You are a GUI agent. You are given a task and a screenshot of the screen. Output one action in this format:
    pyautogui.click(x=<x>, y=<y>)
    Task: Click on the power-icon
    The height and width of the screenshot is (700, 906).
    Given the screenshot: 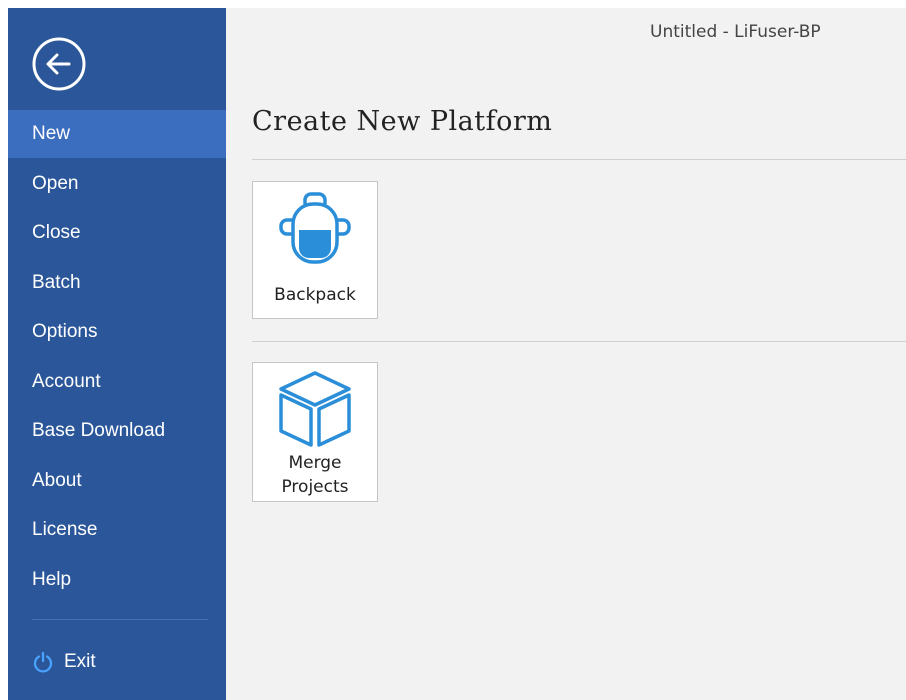 What is the action you would take?
    pyautogui.click(x=43, y=662)
    